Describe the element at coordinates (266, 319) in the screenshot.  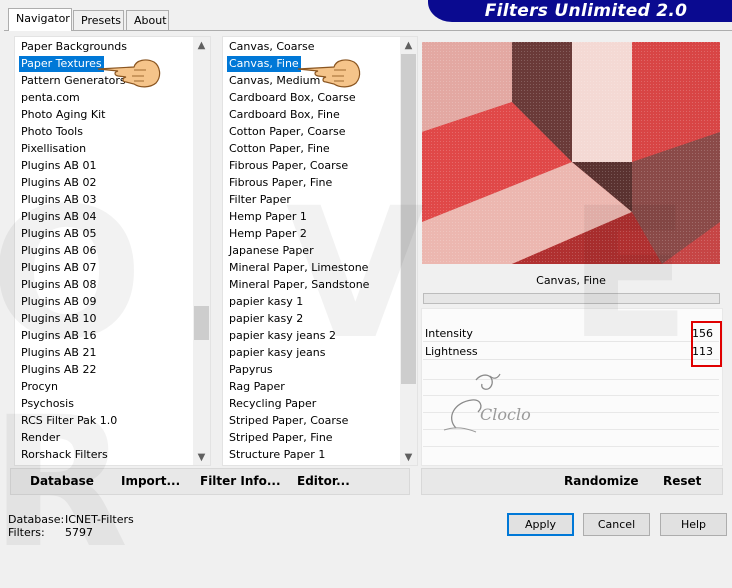
I see `filter-item: papier kasy 2` at that location.